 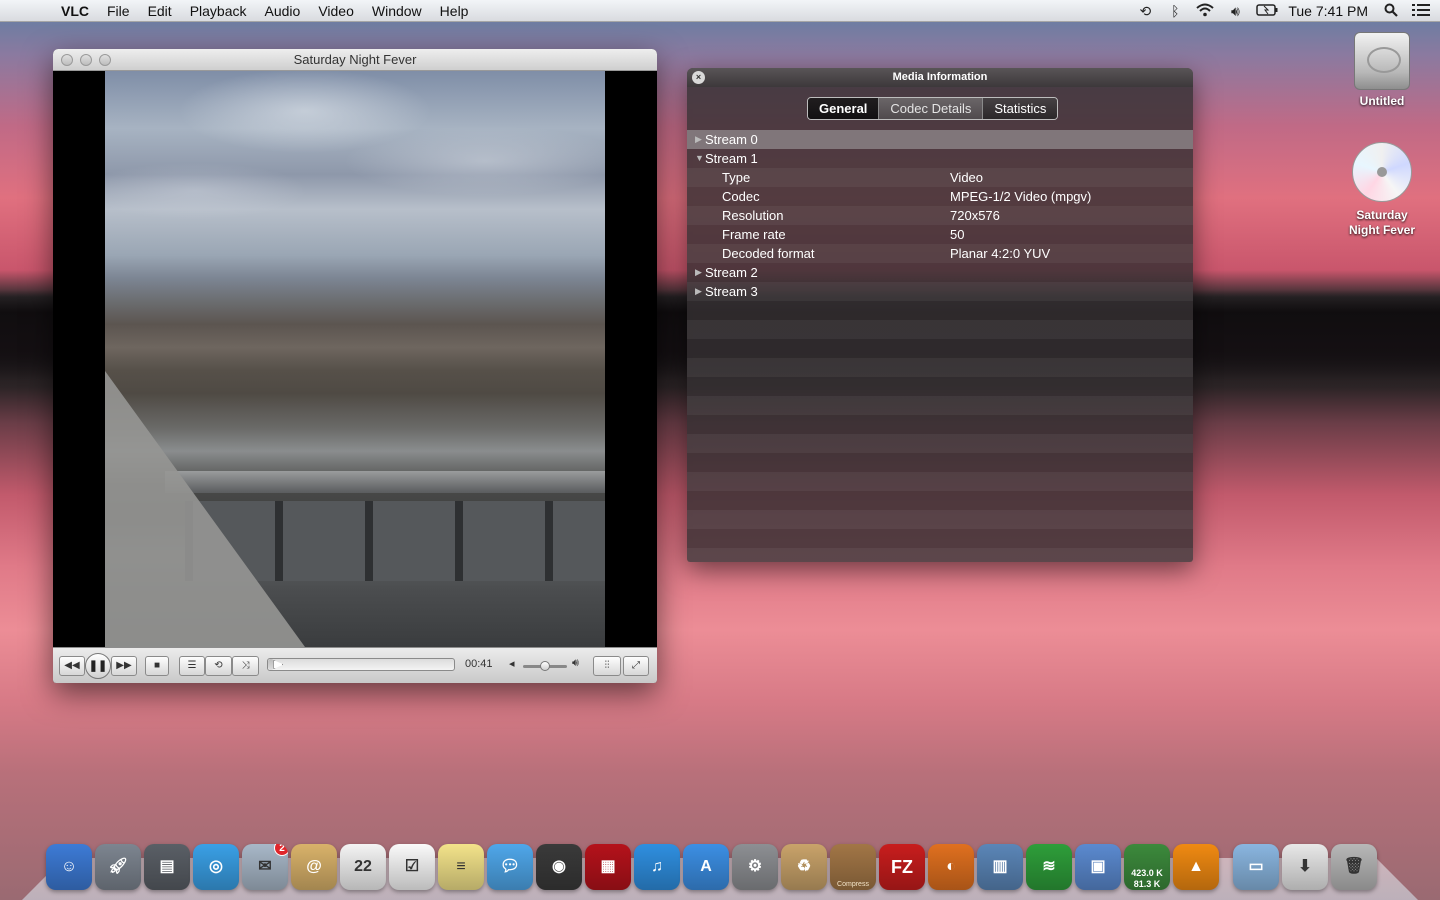 What do you see at coordinates (98, 666) in the screenshot?
I see `pause-button: ❚❚` at bounding box center [98, 666].